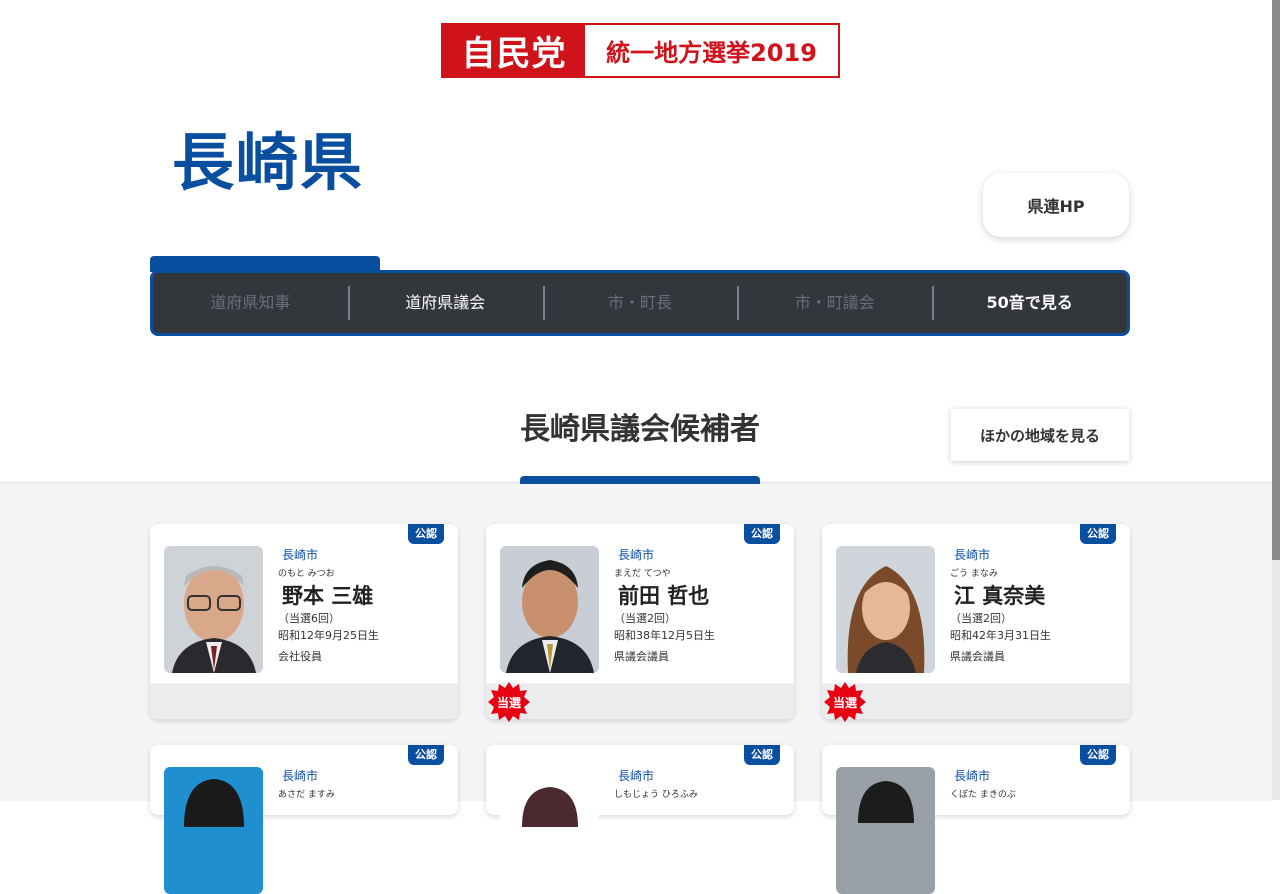 The height and width of the screenshot is (894, 1280). Describe the element at coordinates (365, 596) in the screenshot. I see `candidate-name: 野本 三雄` at that location.